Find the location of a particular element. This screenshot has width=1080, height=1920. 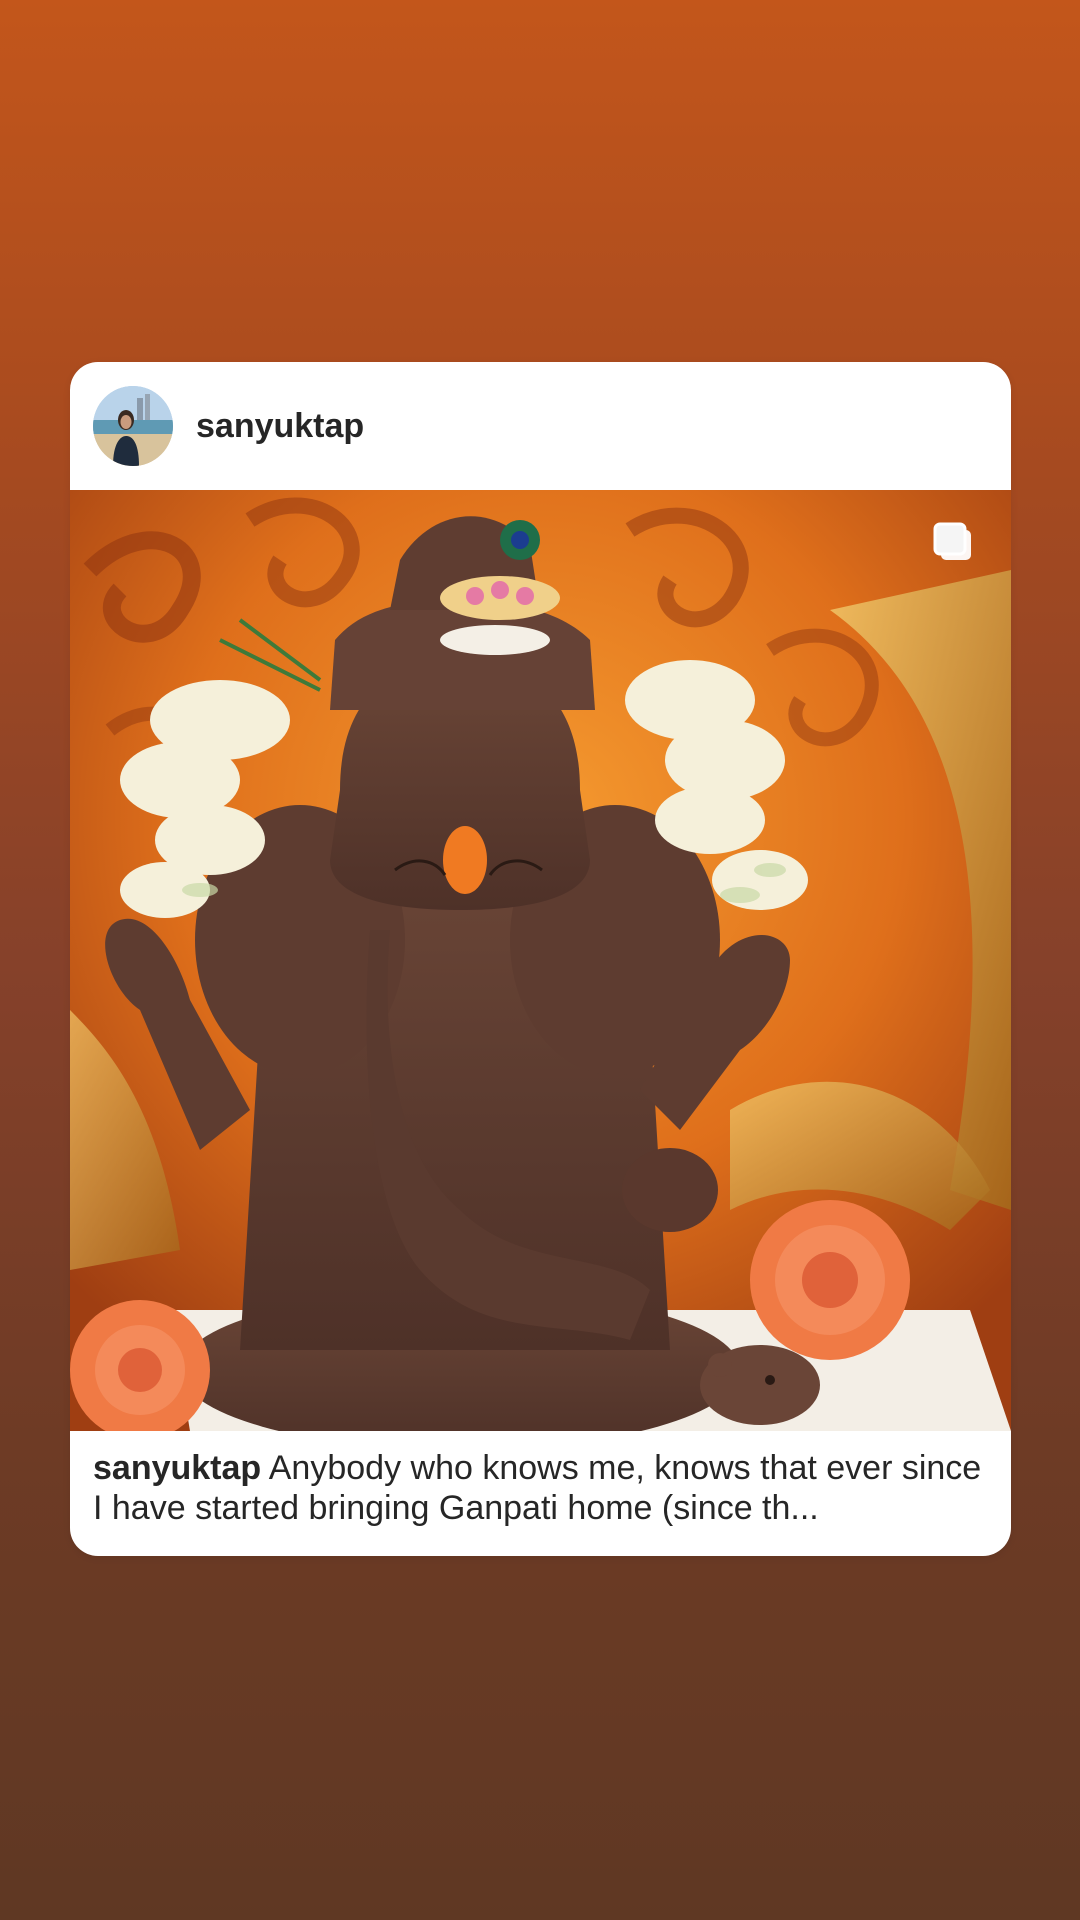

caption-username: sanyuktap is located at coordinates (177, 1468).